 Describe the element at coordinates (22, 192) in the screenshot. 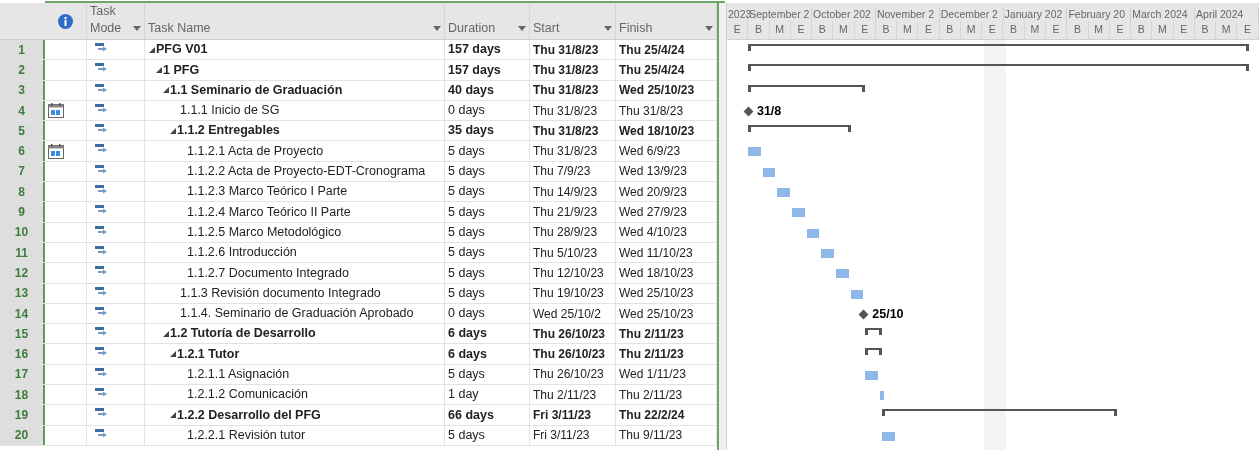

I see `row-number: 8` at that location.